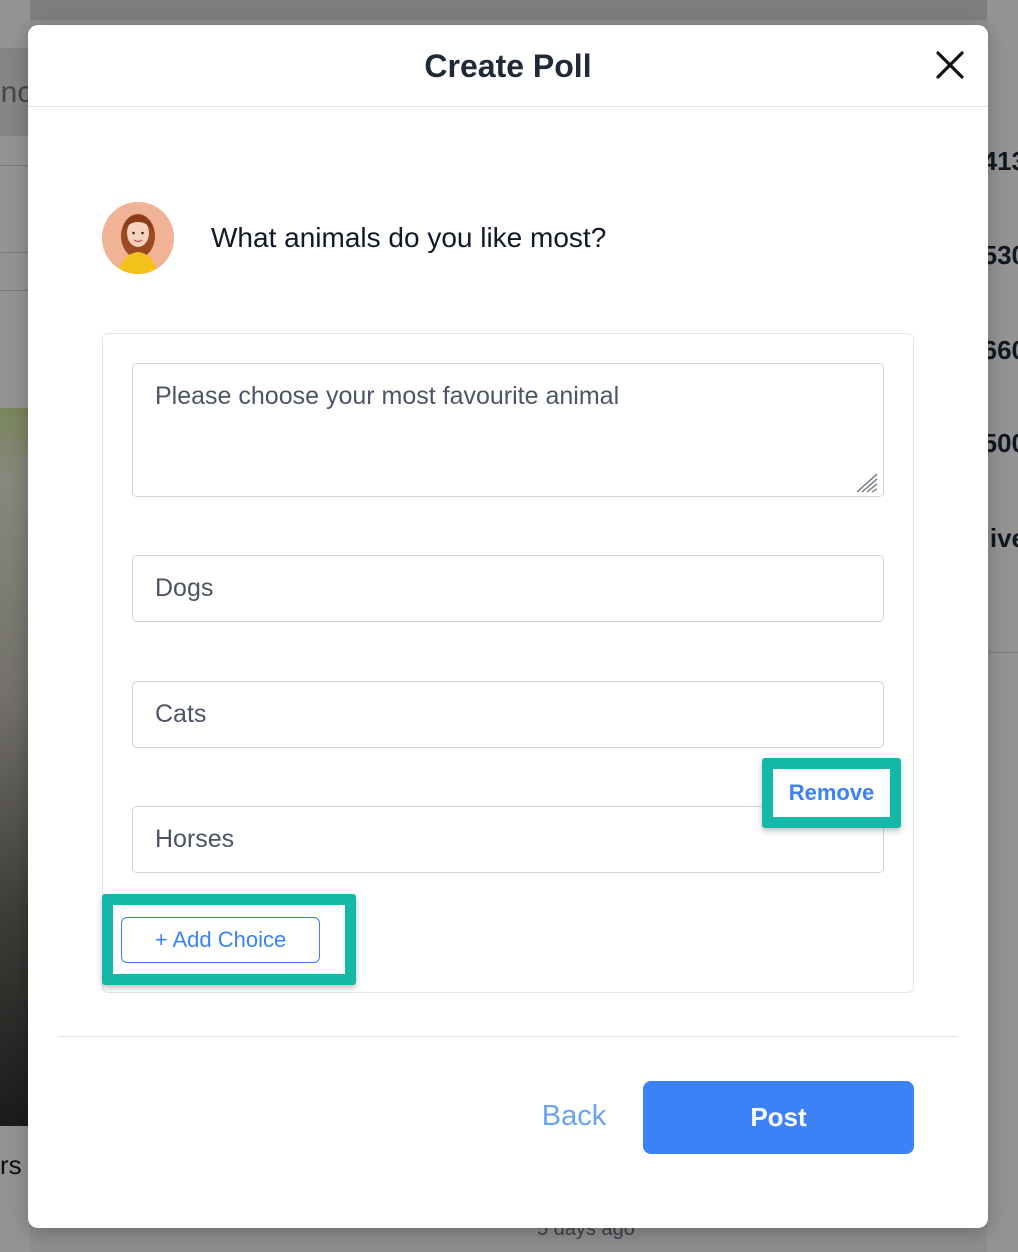 The image size is (1018, 1252). What do you see at coordinates (778, 1117) in the screenshot?
I see `post-button: Post` at bounding box center [778, 1117].